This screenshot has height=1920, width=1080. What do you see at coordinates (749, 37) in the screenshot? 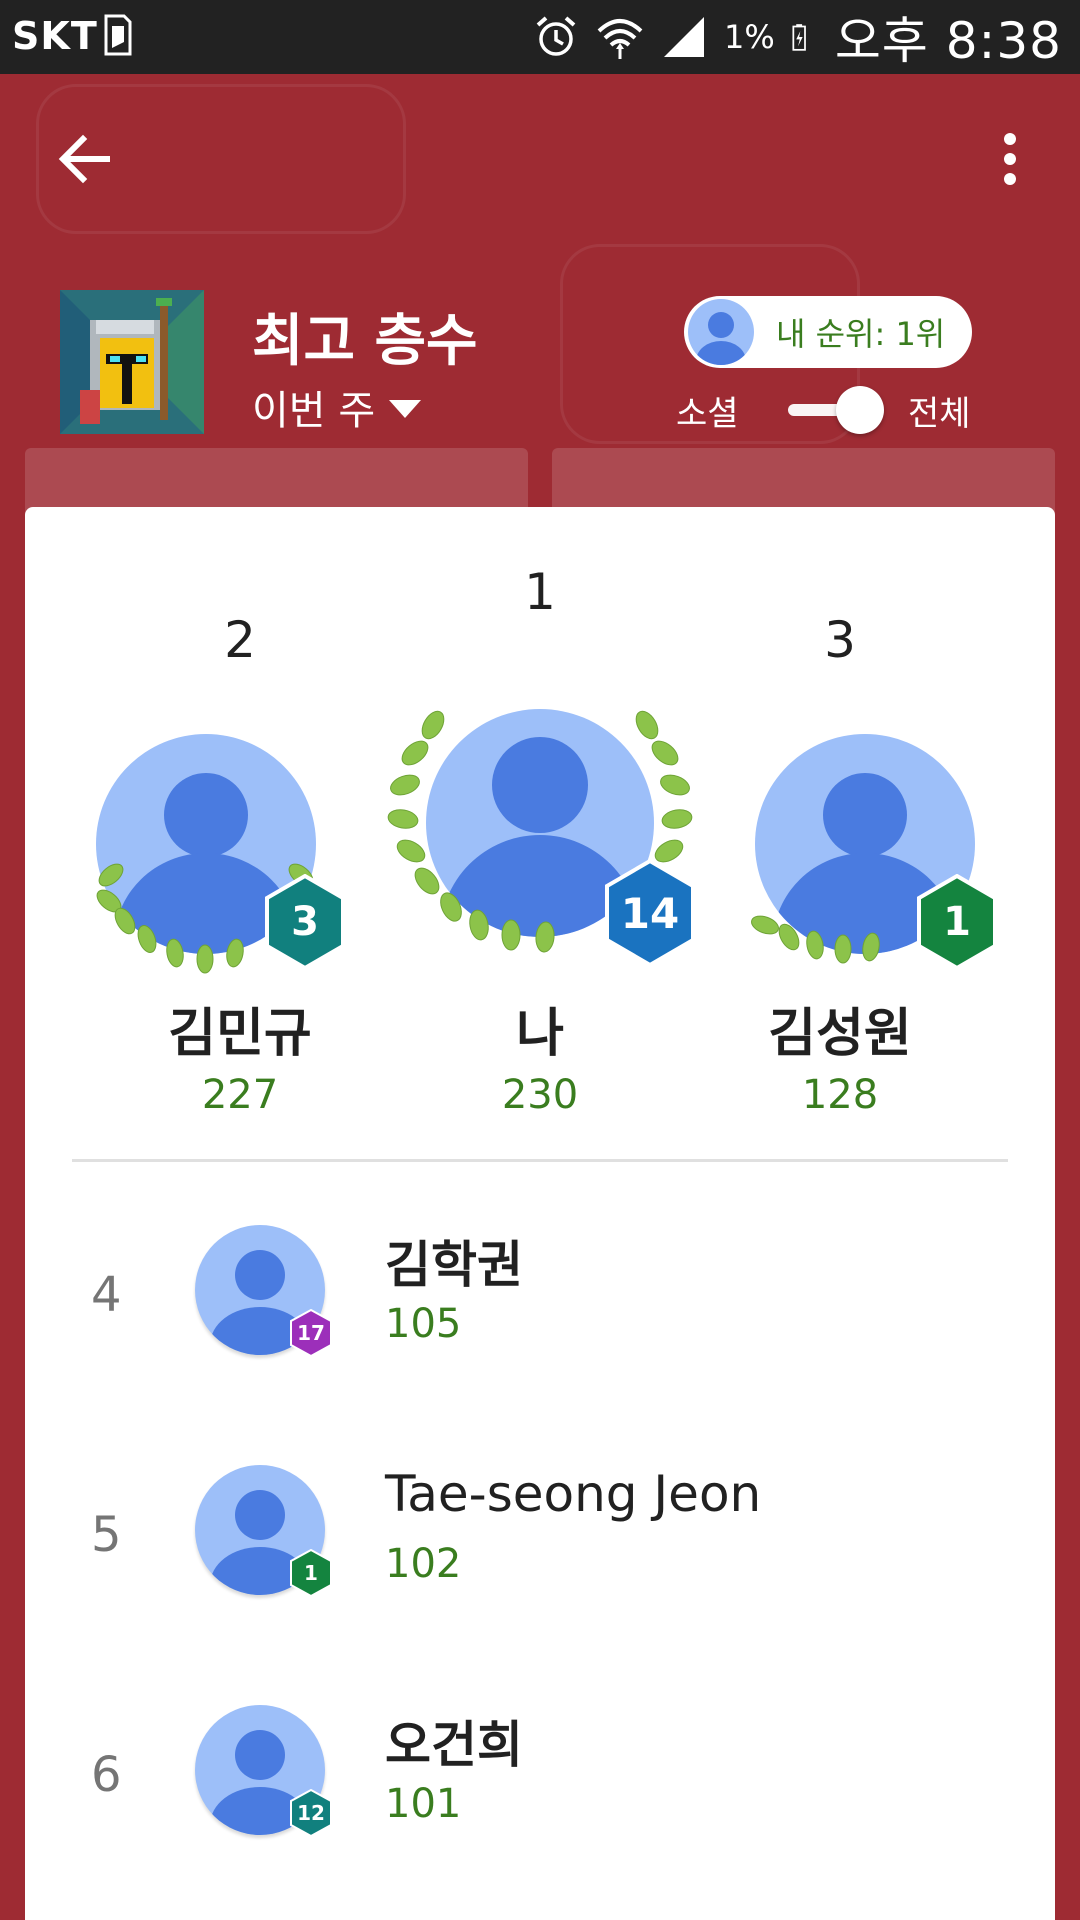
I see `battery-percent: 1%` at bounding box center [749, 37].